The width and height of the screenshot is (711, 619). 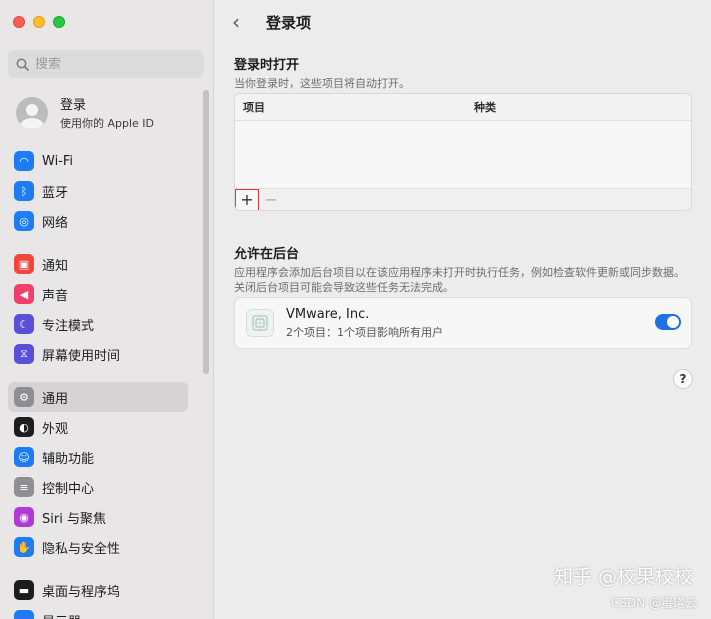 I want to click on sidebar-item-label: 声音, so click(x=55, y=296).